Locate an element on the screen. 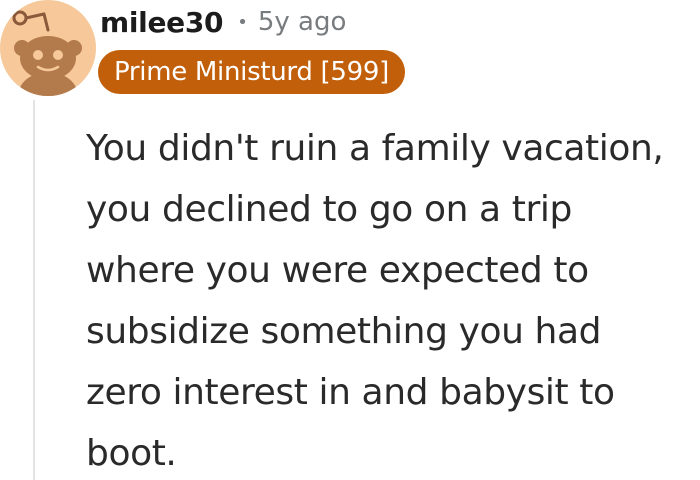 This screenshot has height=480, width=700. user-flair-text: Prime Ministurd [599] is located at coordinates (251, 72).